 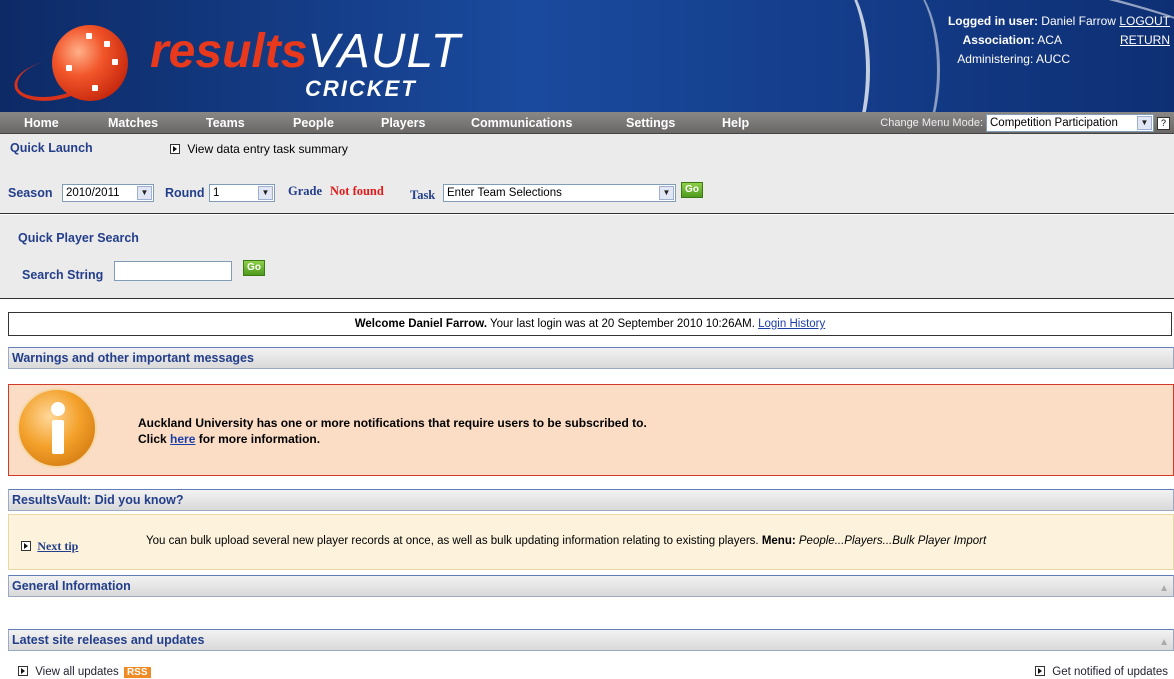 I want to click on association-label: Association:, so click(x=998, y=40).